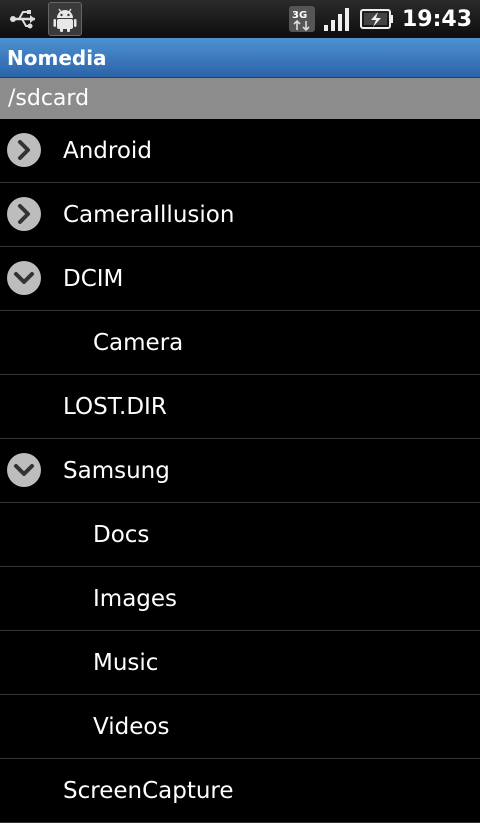  I want to click on folder-label: LOST.DIR, so click(115, 406).